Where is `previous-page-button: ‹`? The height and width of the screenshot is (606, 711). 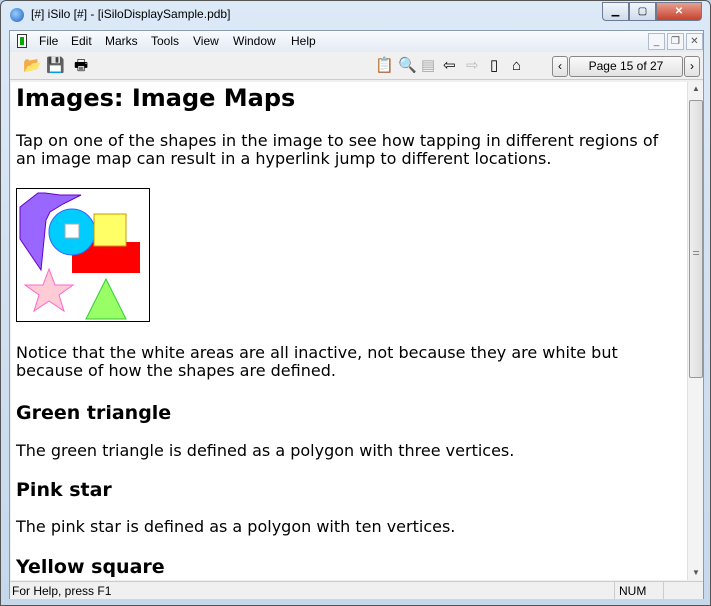
previous-page-button: ‹ is located at coordinates (560, 66).